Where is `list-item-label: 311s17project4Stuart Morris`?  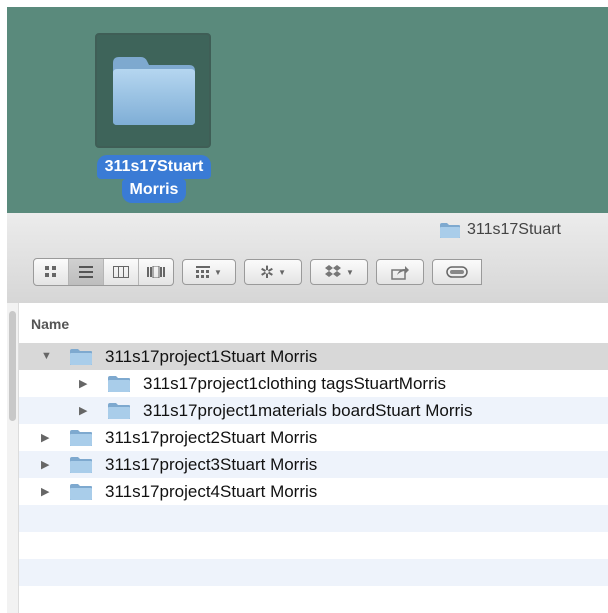
list-item-label: 311s17project4Stuart Morris is located at coordinates (211, 491).